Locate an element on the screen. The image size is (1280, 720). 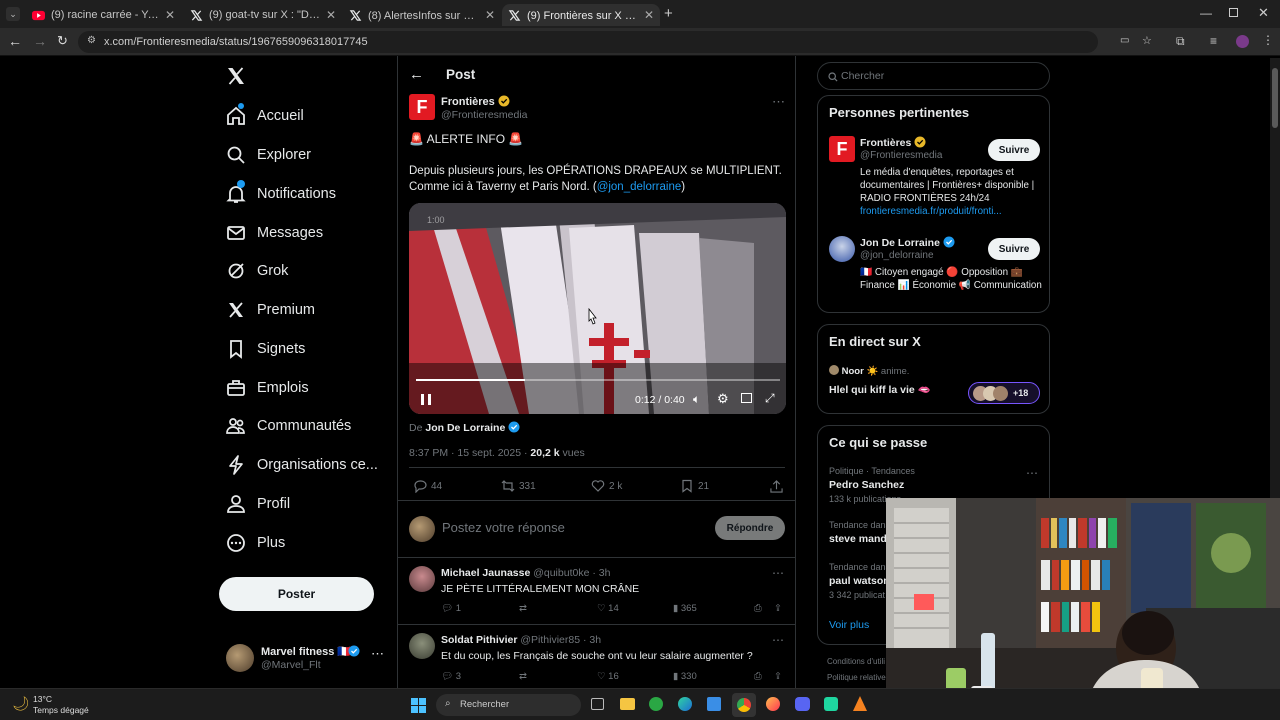
person-avatar is located at coordinates (842, 249).